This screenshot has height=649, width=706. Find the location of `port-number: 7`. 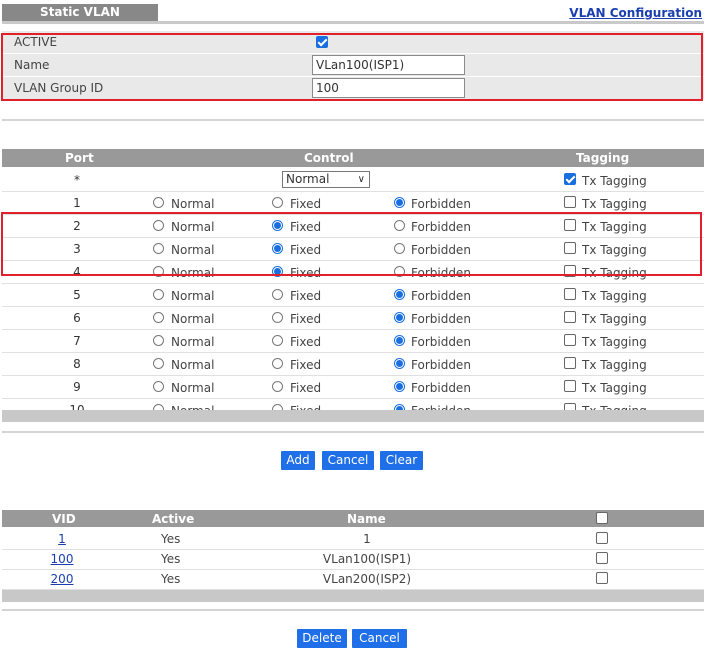

port-number: 7 is located at coordinates (77, 341).